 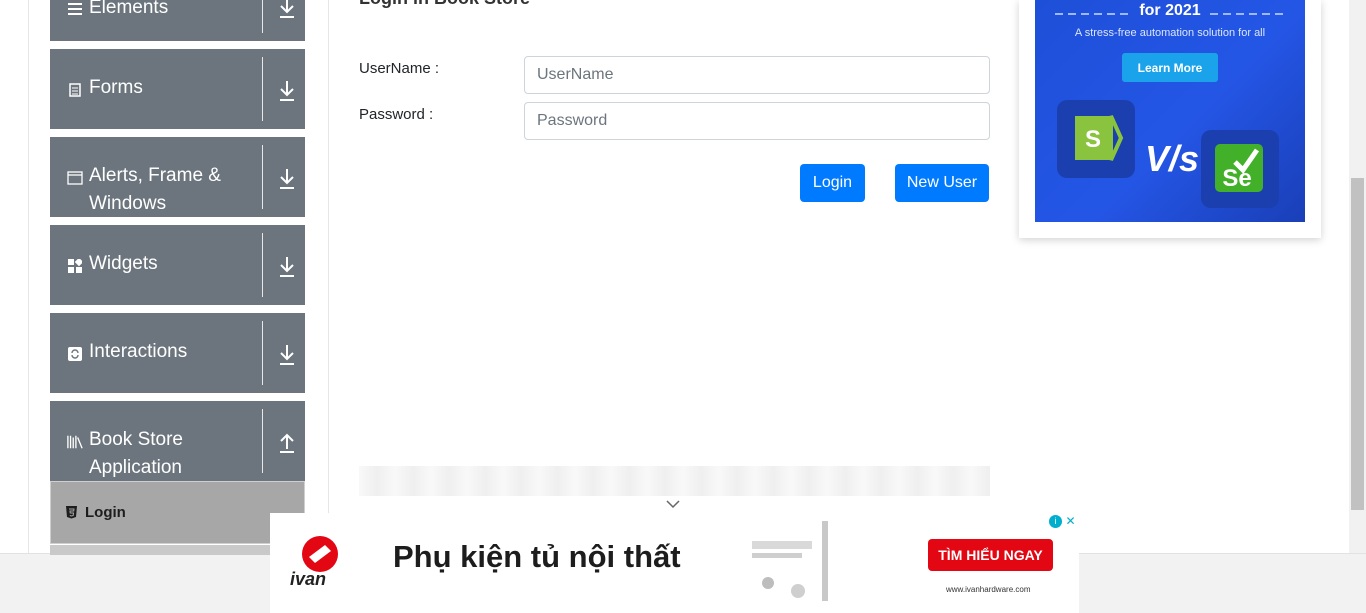 What do you see at coordinates (155, 189) in the screenshot?
I see `sidebar-group-label: Alerts, Frame & Windows` at bounding box center [155, 189].